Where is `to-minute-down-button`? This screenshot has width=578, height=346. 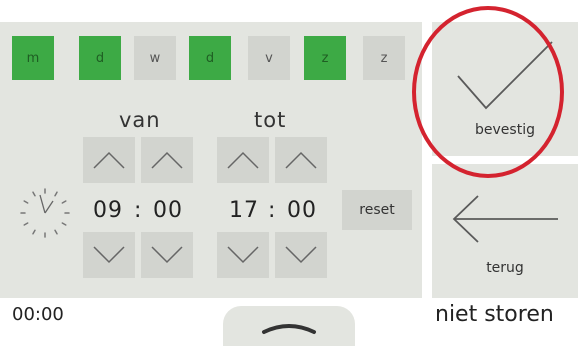
to-minute-down-button is located at coordinates (301, 255).